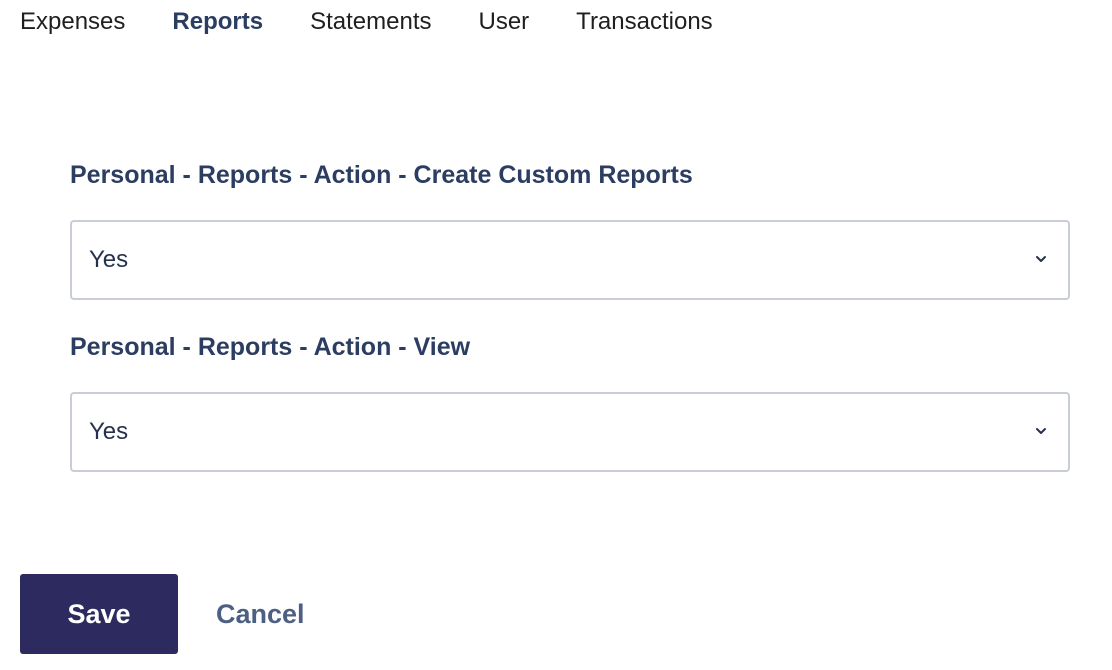 This screenshot has width=1112, height=670. I want to click on tab-transactions: Transactions, so click(644, 22).